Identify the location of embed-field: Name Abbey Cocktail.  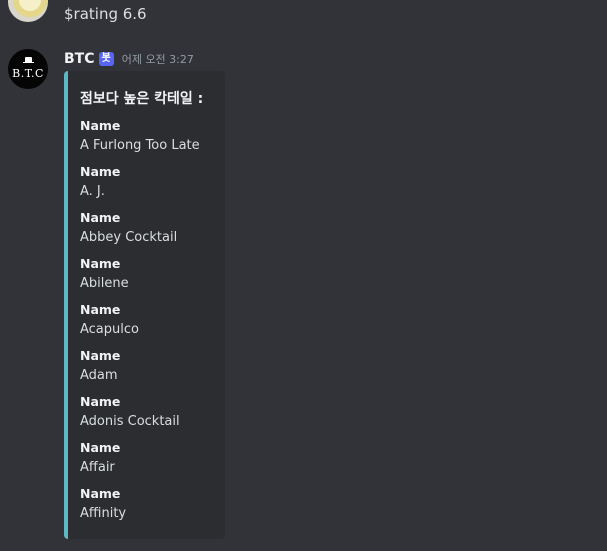
(150, 228).